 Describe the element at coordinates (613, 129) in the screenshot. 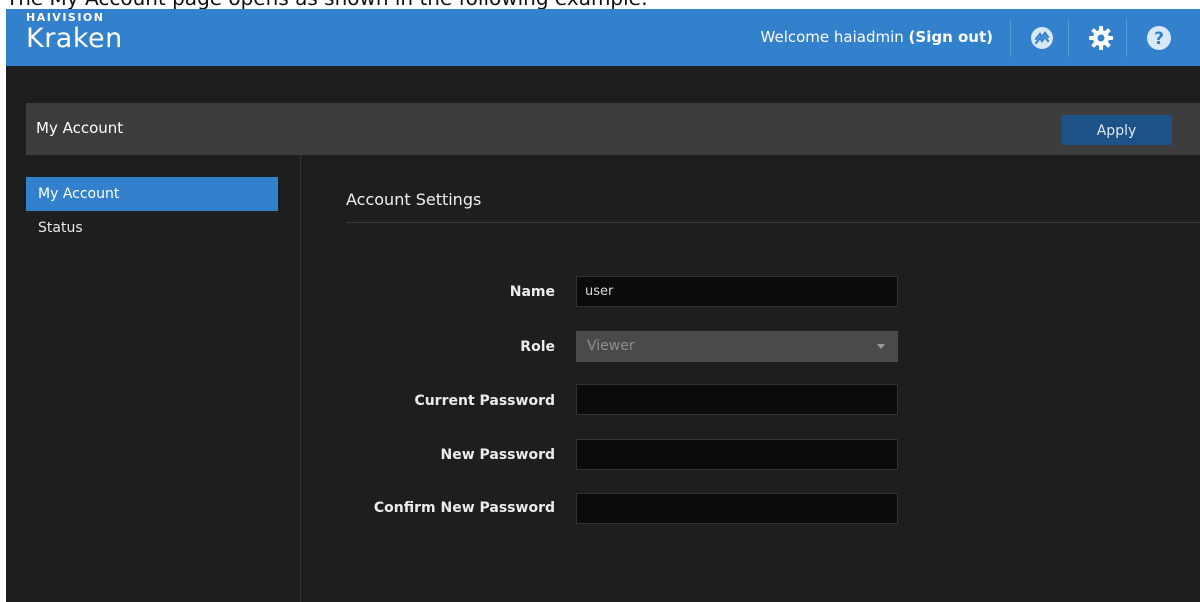

I see `page-header-bar: My Account Apply` at that location.